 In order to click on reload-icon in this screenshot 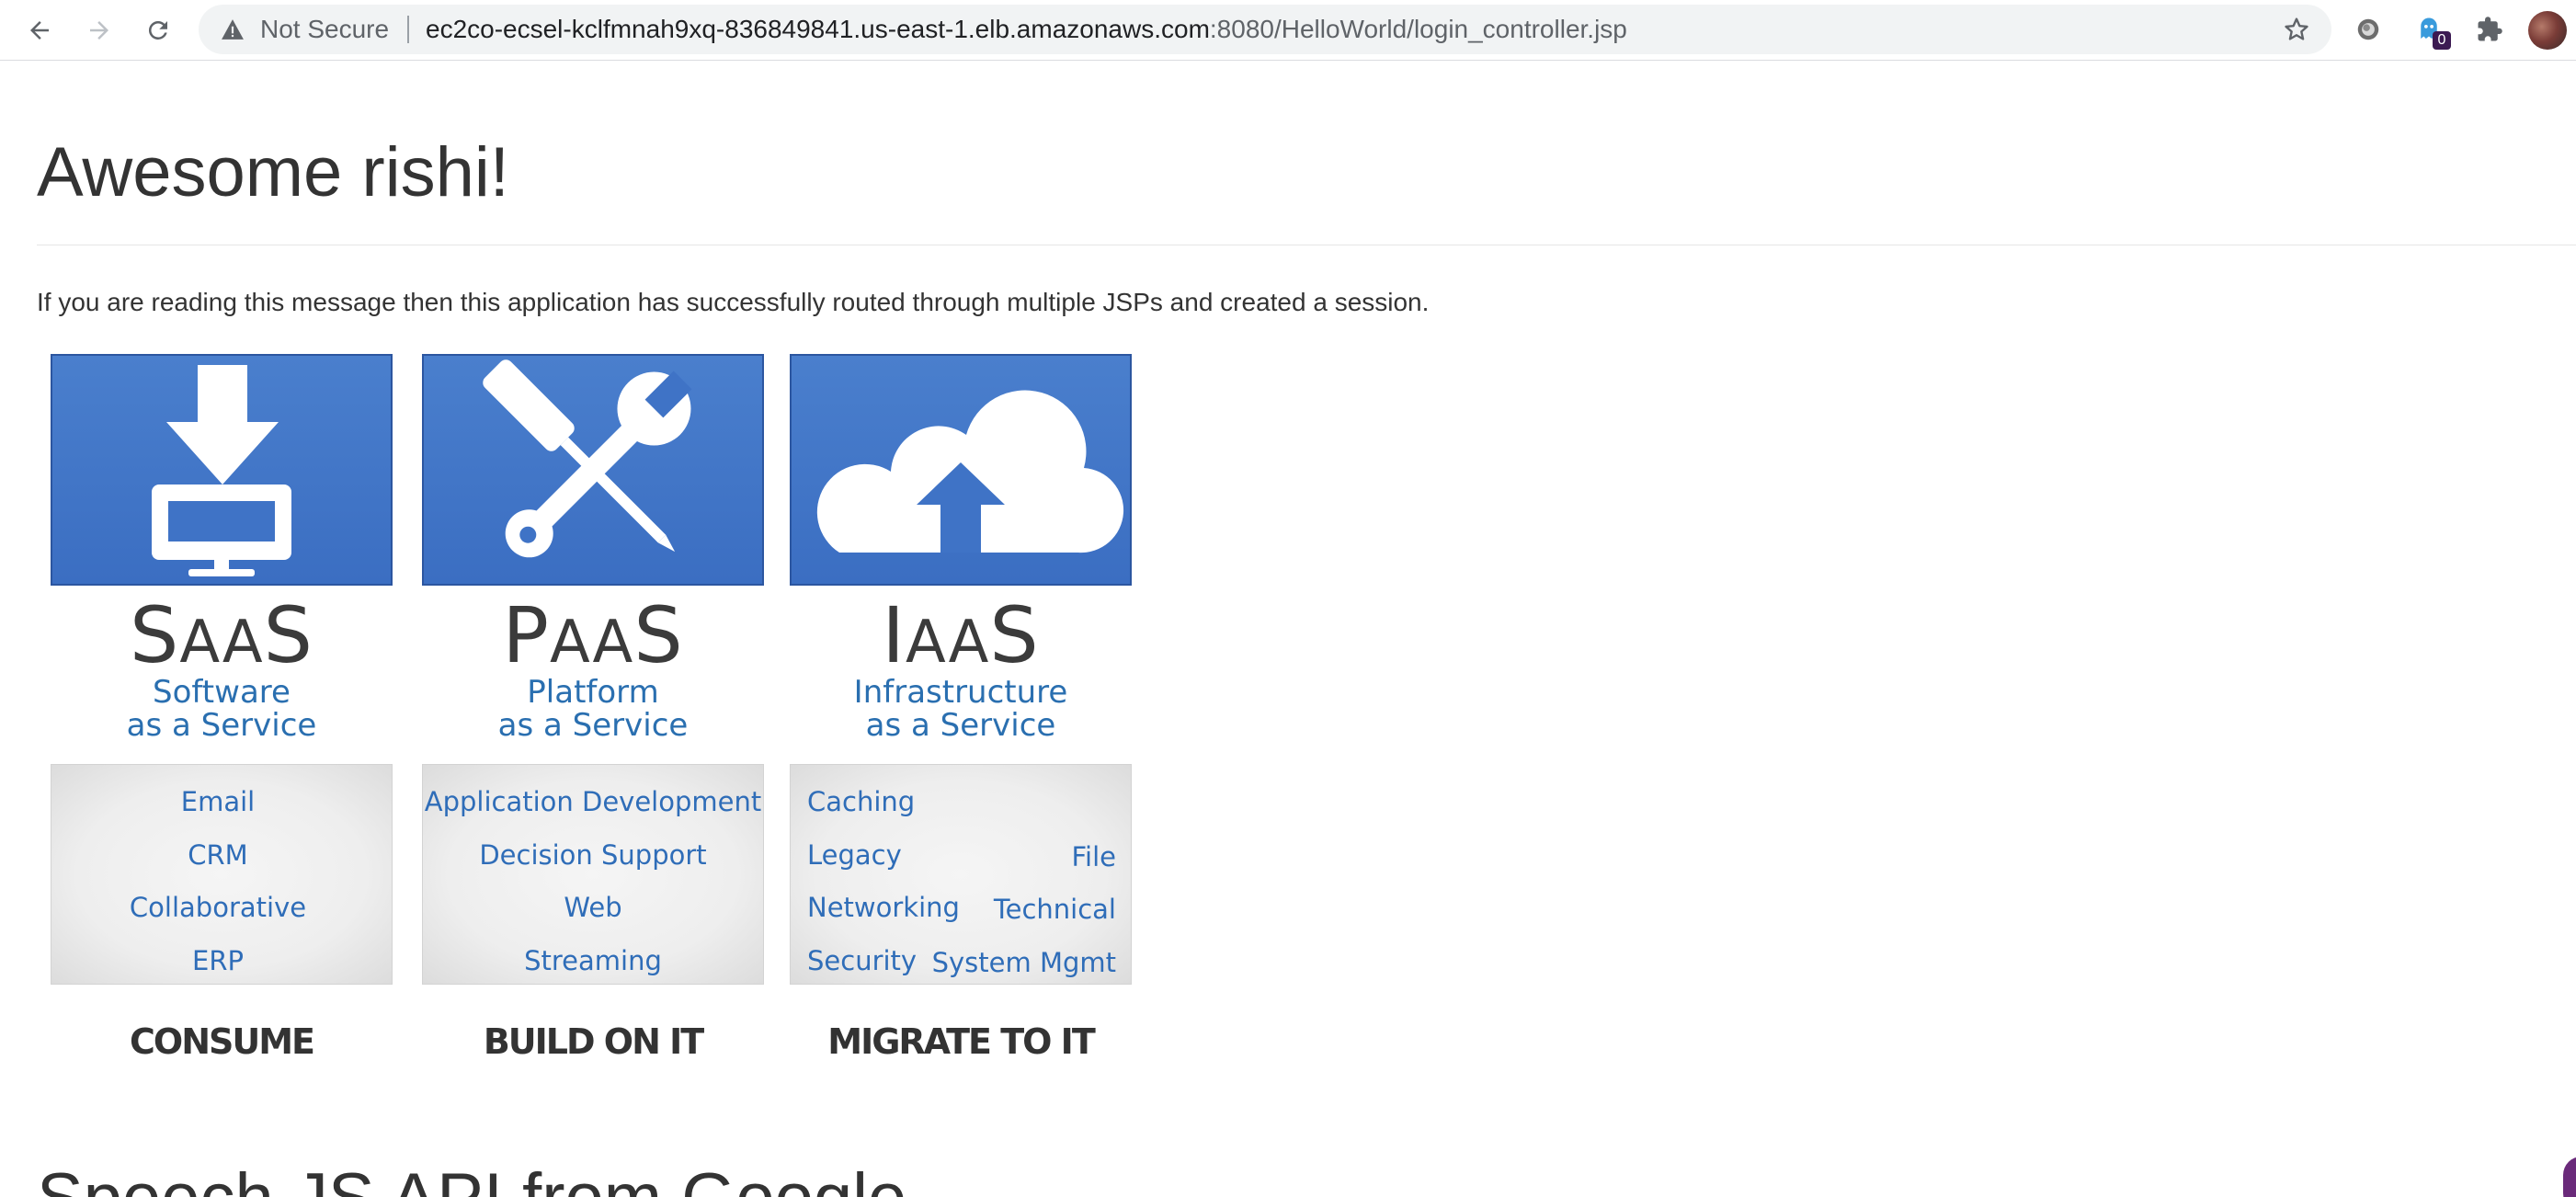, I will do `click(157, 30)`.